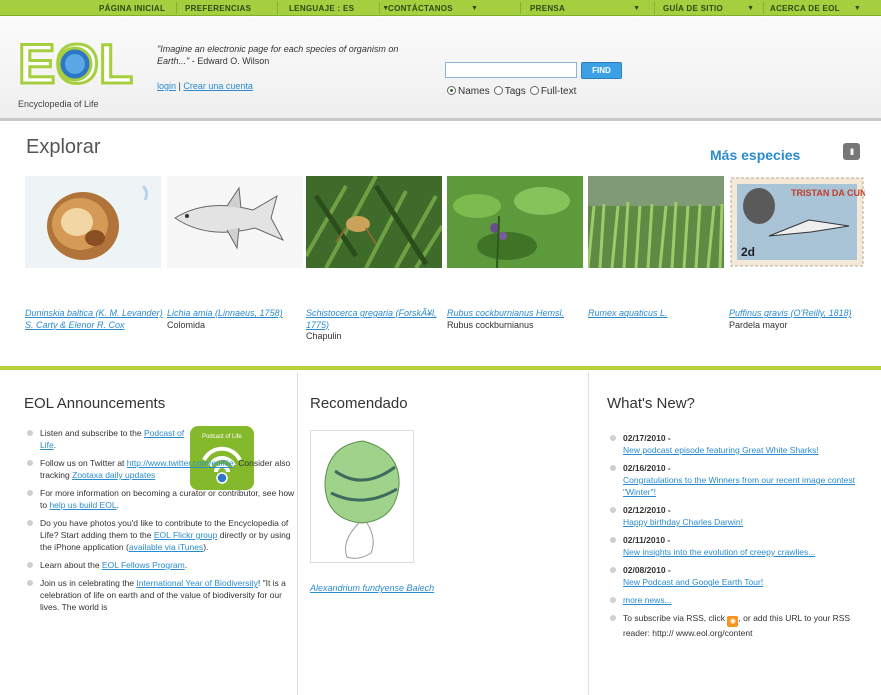 The width and height of the screenshot is (881, 695). Describe the element at coordinates (751, 522) in the screenshot. I see `news-link: Happy birthday Charles Darwin!` at that location.